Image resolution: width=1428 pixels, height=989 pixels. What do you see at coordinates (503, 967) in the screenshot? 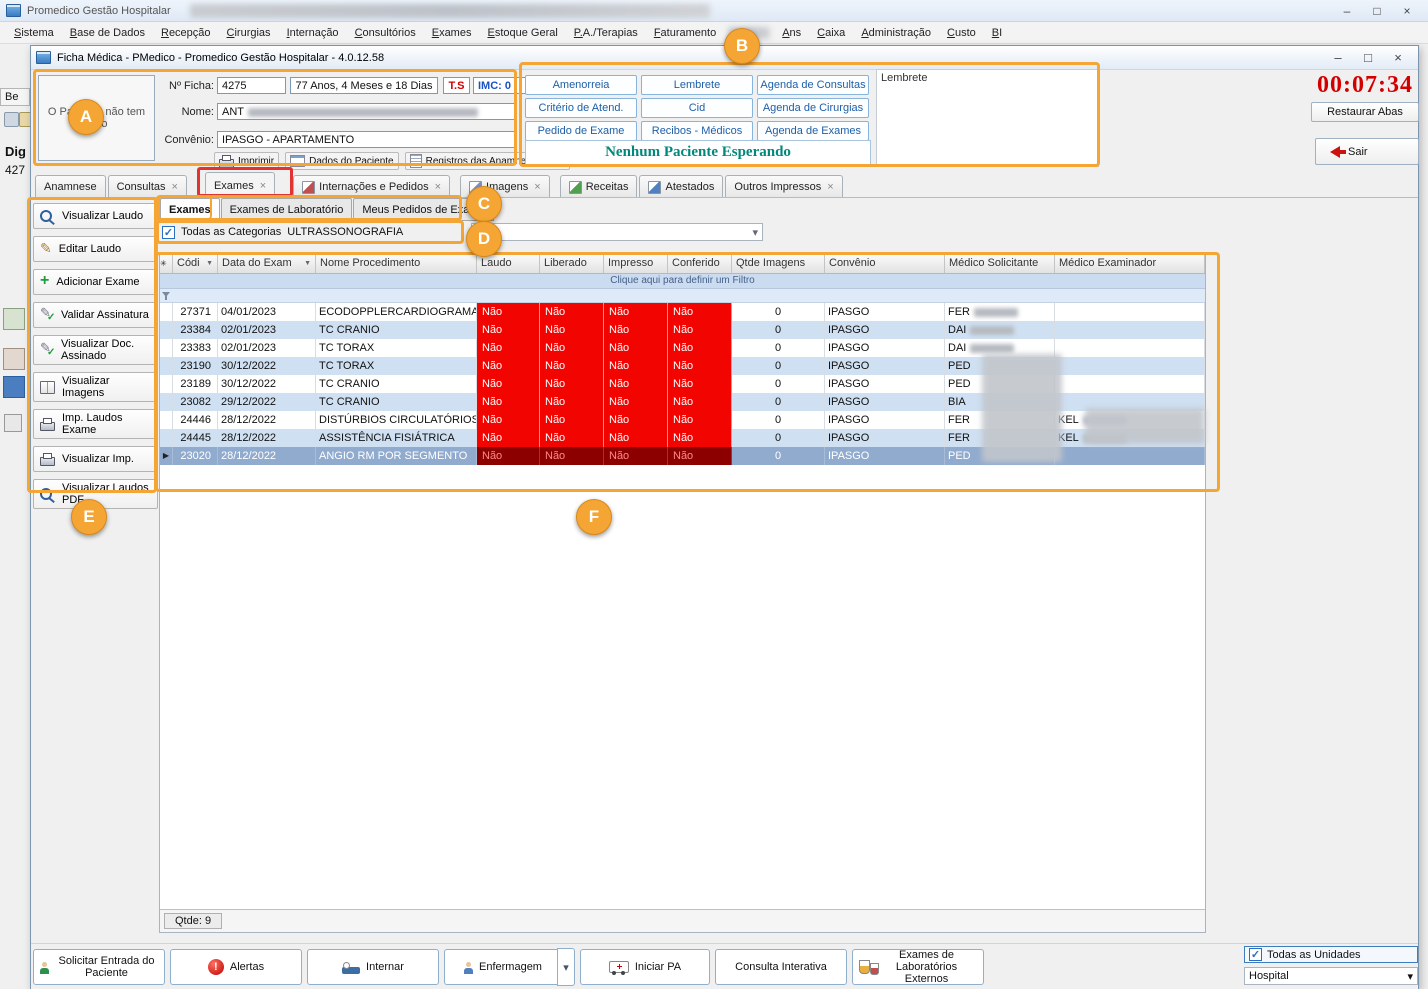
I see `enfermagem-button: Enfermagem` at bounding box center [503, 967].